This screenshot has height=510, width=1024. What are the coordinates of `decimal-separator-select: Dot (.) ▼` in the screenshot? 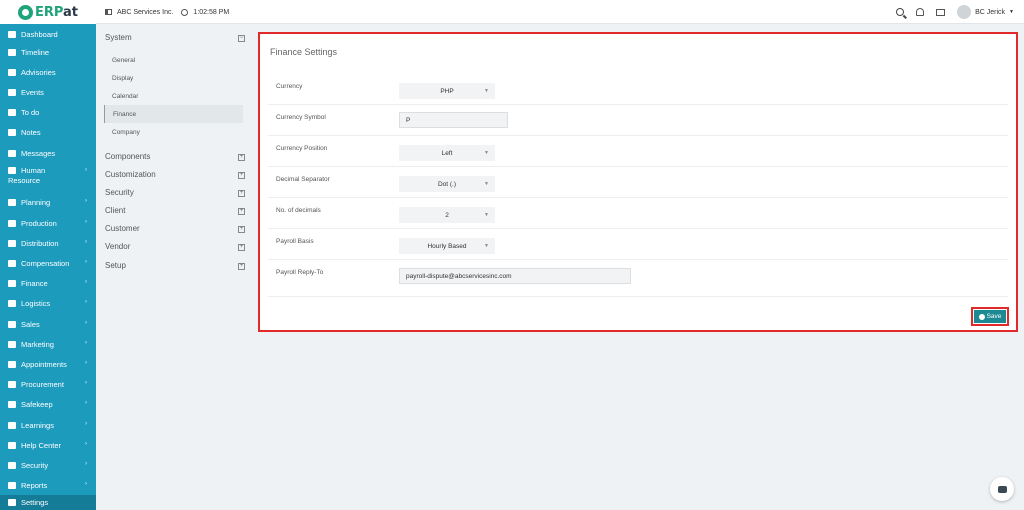 It's located at (447, 184).